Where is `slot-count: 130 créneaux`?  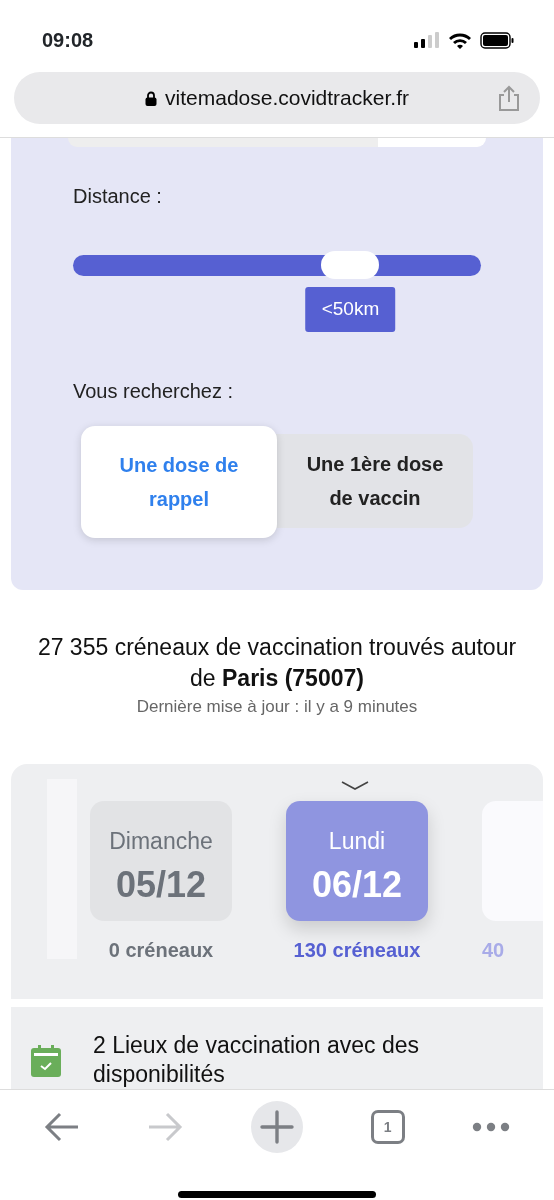 slot-count: 130 créneaux is located at coordinates (357, 950).